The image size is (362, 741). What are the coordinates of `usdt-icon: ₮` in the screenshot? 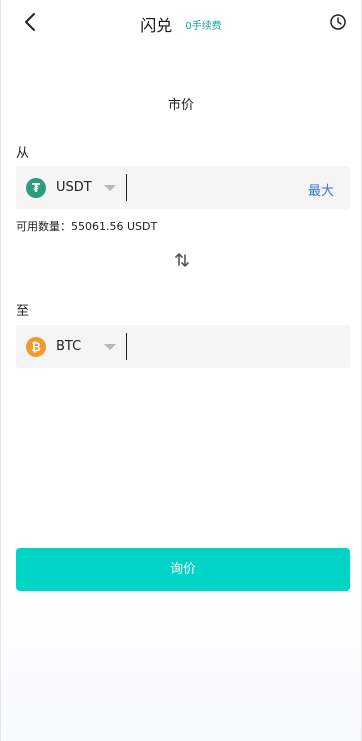 It's located at (36, 188).